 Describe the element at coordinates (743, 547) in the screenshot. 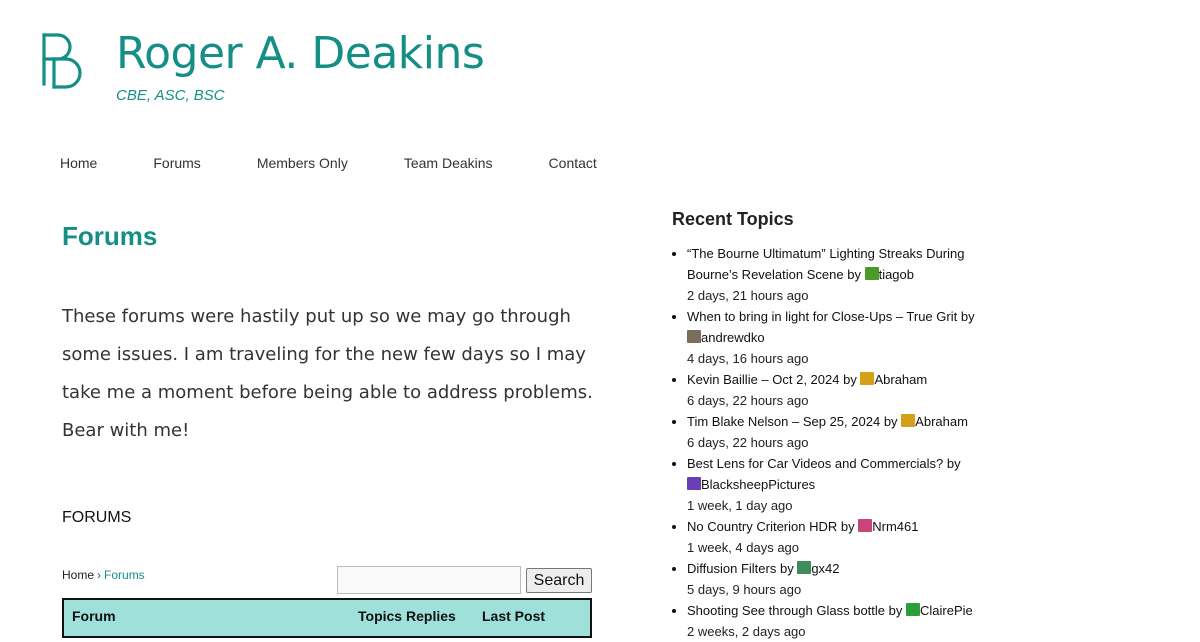

I see `topic-time: 1 week, 4 days ago` at that location.